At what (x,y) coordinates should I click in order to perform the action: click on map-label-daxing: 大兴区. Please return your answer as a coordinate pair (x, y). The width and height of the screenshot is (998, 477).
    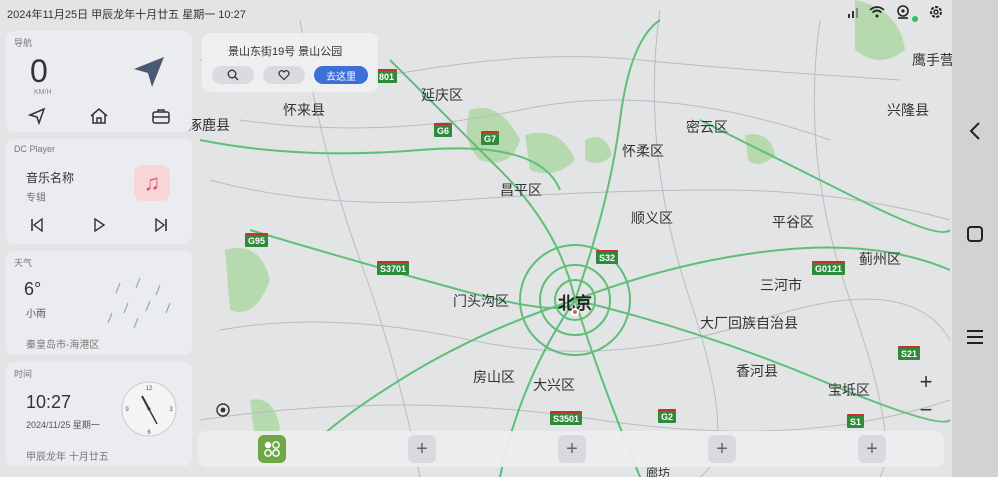
    Looking at the image, I should click on (554, 385).